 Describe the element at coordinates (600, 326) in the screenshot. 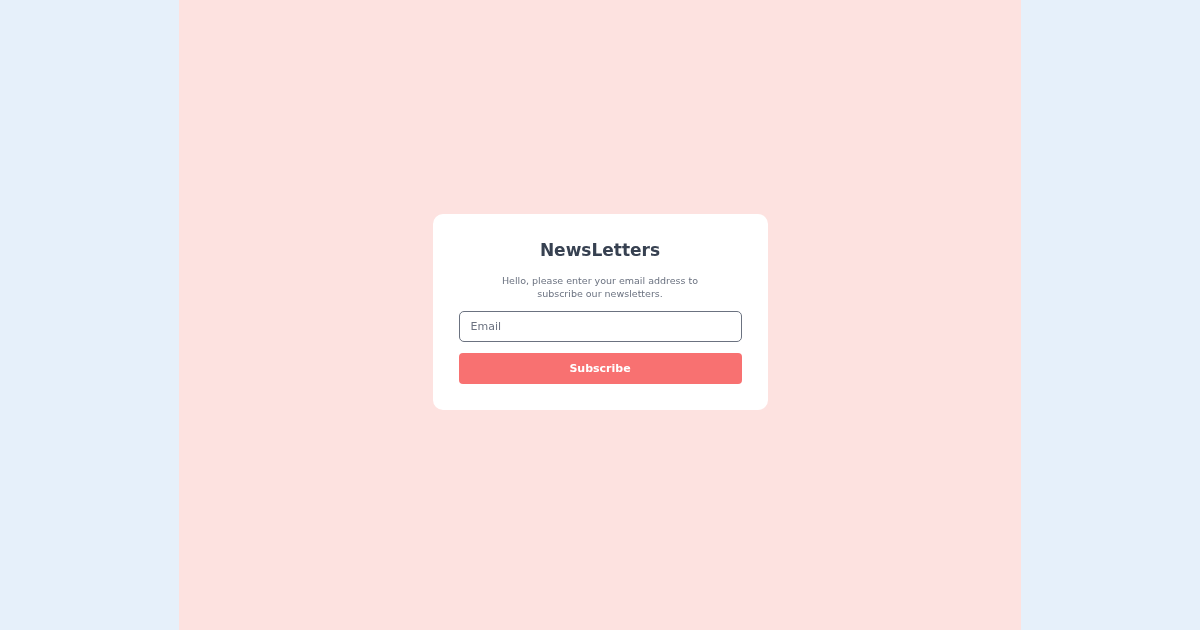

I see `email-field: Email` at that location.